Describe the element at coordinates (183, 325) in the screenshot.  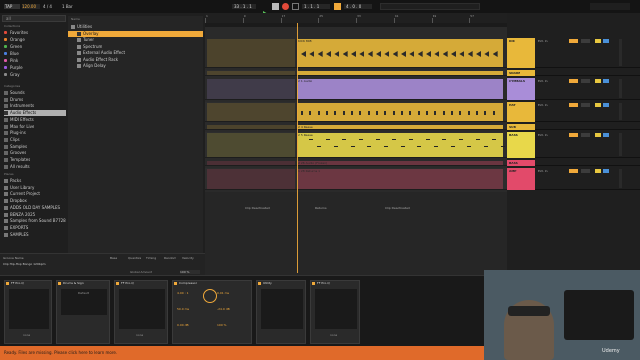
I see `compressor-value: 0.00 dB` at that location.